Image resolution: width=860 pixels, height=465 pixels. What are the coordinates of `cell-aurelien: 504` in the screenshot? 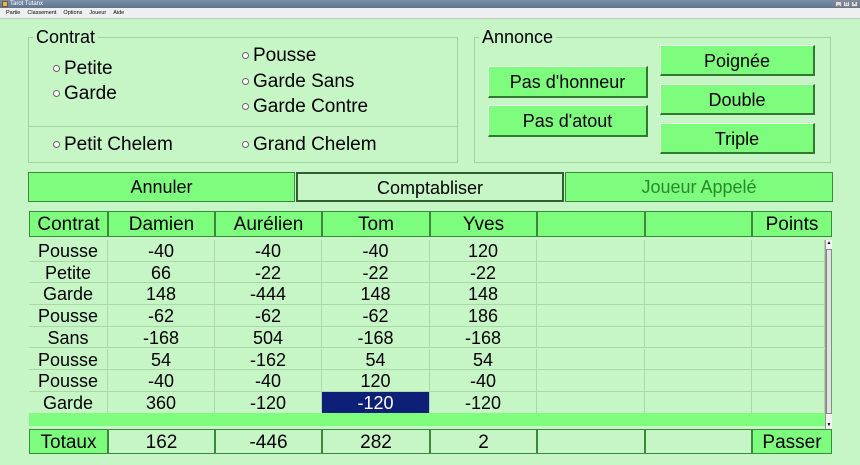 It's located at (268, 337).